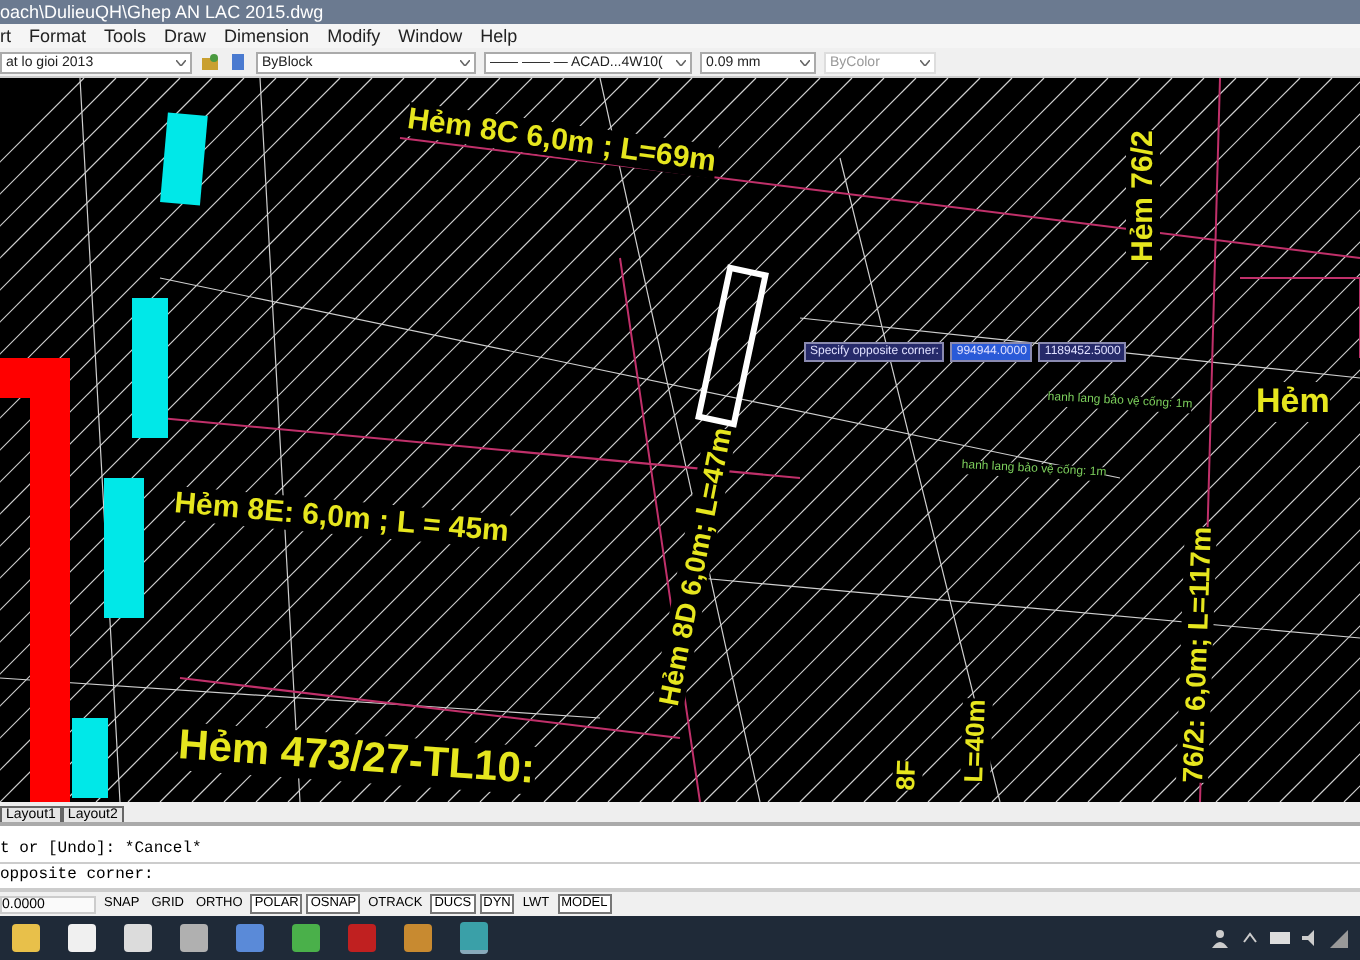 This screenshot has width=1360, height=960. Describe the element at coordinates (1197, 655) in the screenshot. I see `street-label: 76/2: 6,0m; L=117m` at that location.